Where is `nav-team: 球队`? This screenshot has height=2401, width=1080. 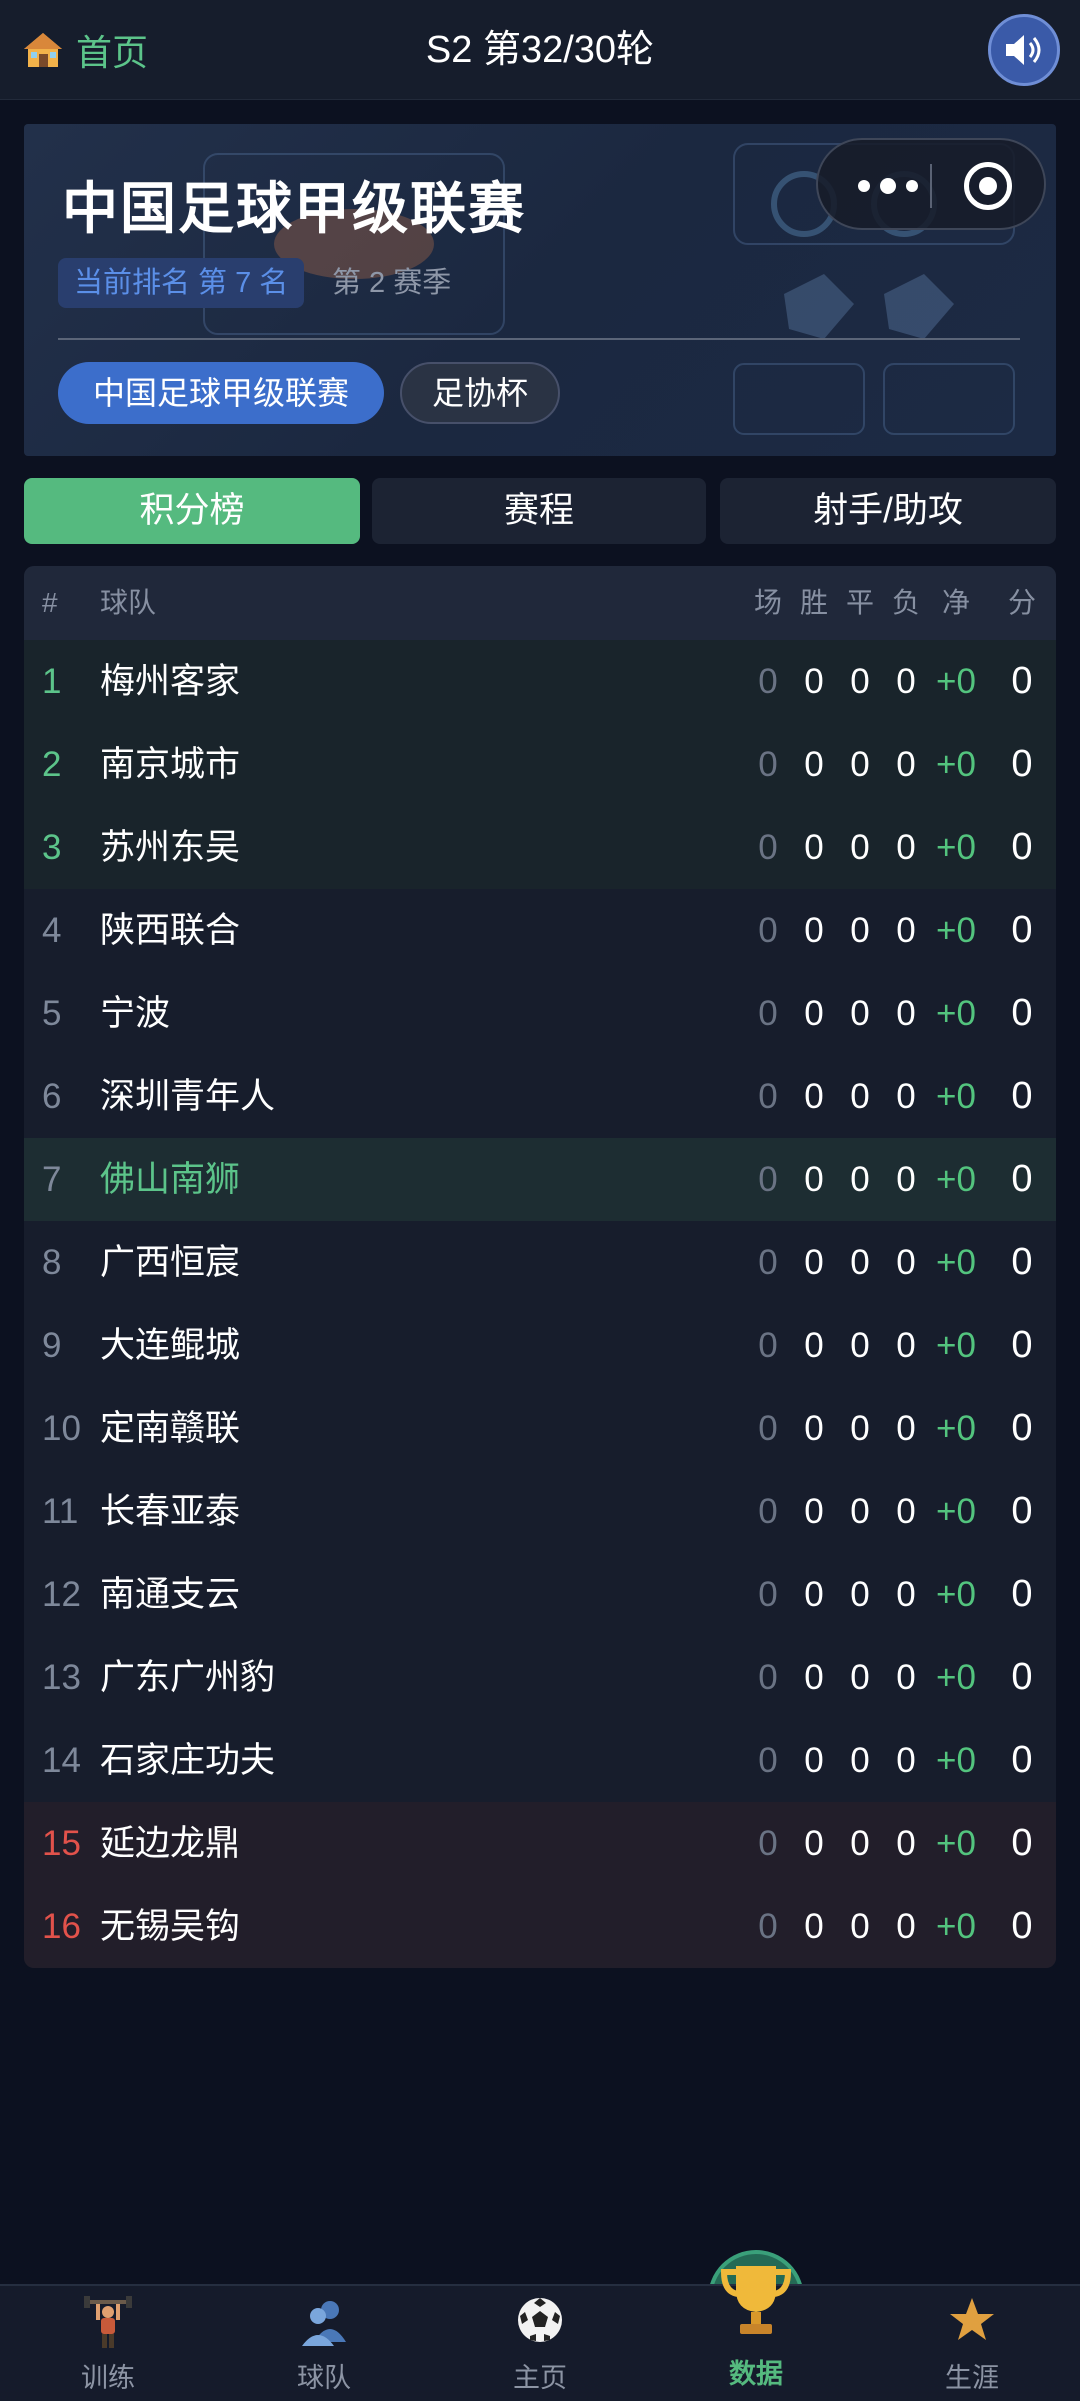 nav-team: 球队 is located at coordinates (324, 2343).